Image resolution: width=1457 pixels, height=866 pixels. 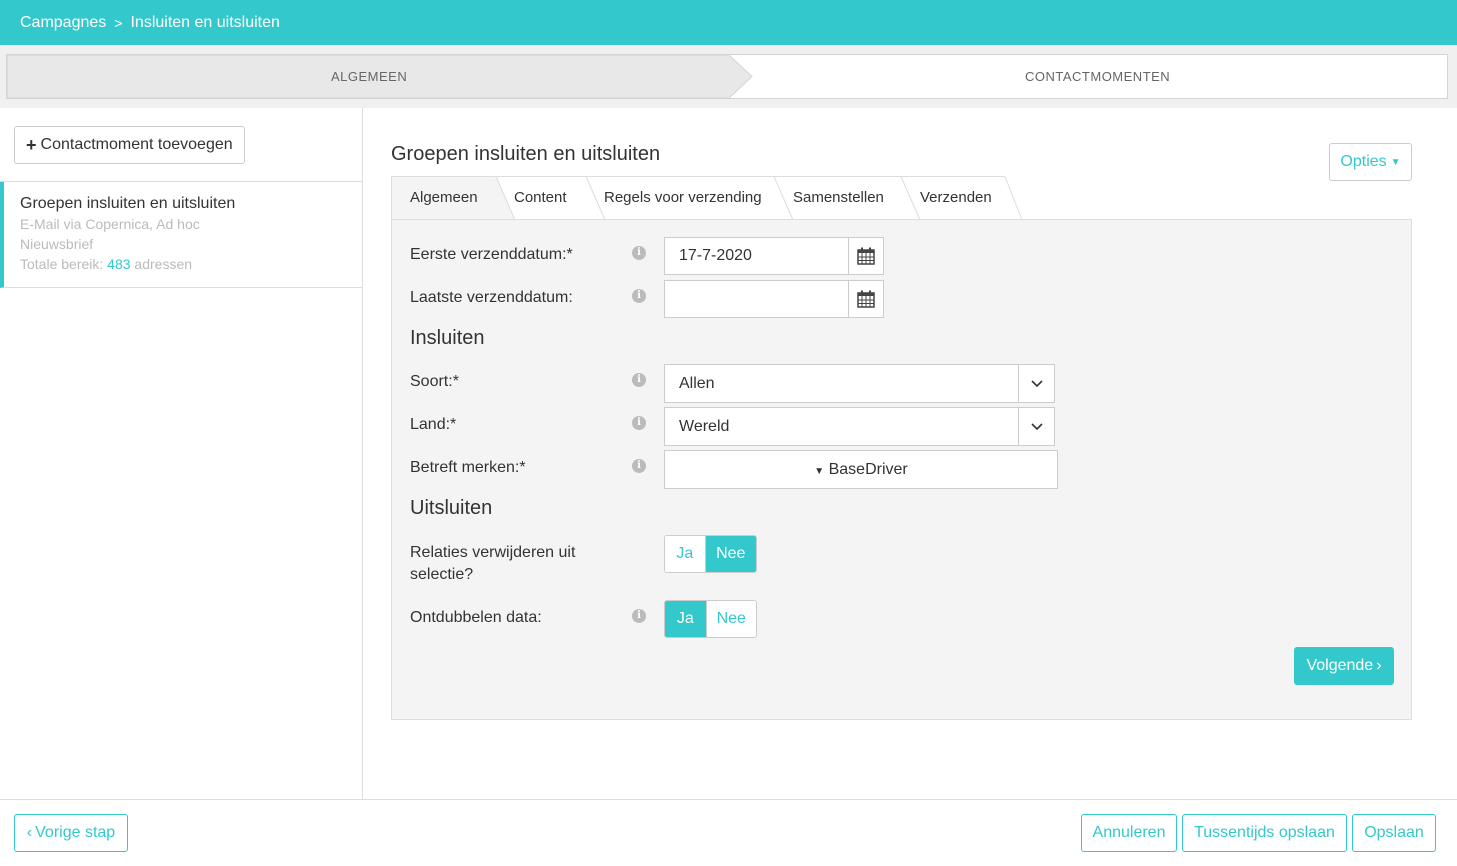 What do you see at coordinates (1363, 161) in the screenshot?
I see `options-label: Opties` at bounding box center [1363, 161].